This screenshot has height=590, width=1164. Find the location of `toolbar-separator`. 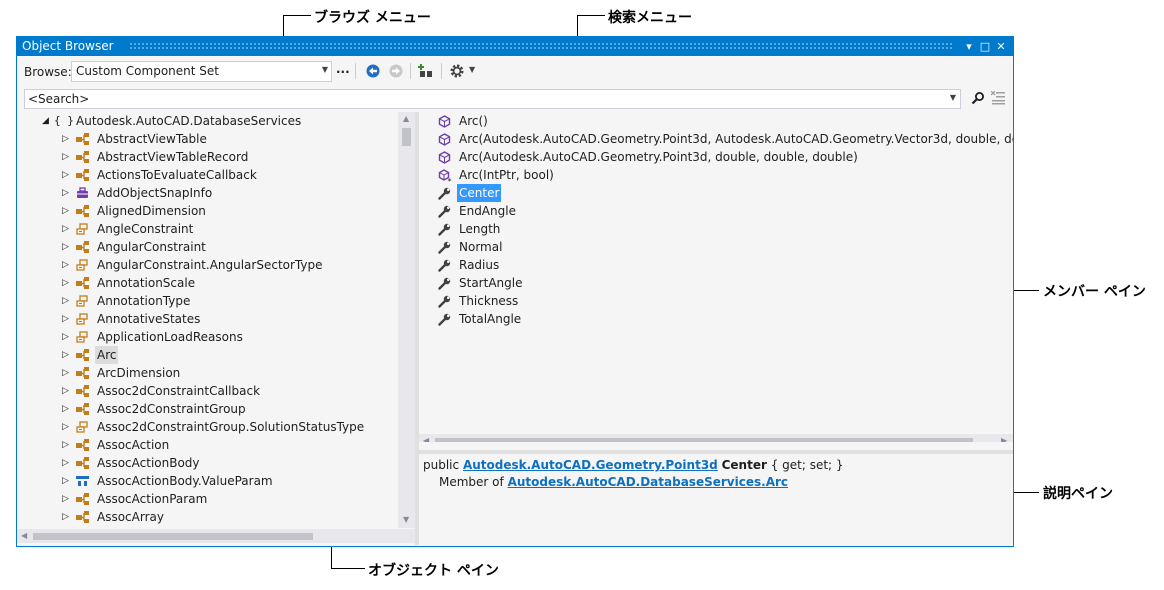

toolbar-separator is located at coordinates (410, 71).